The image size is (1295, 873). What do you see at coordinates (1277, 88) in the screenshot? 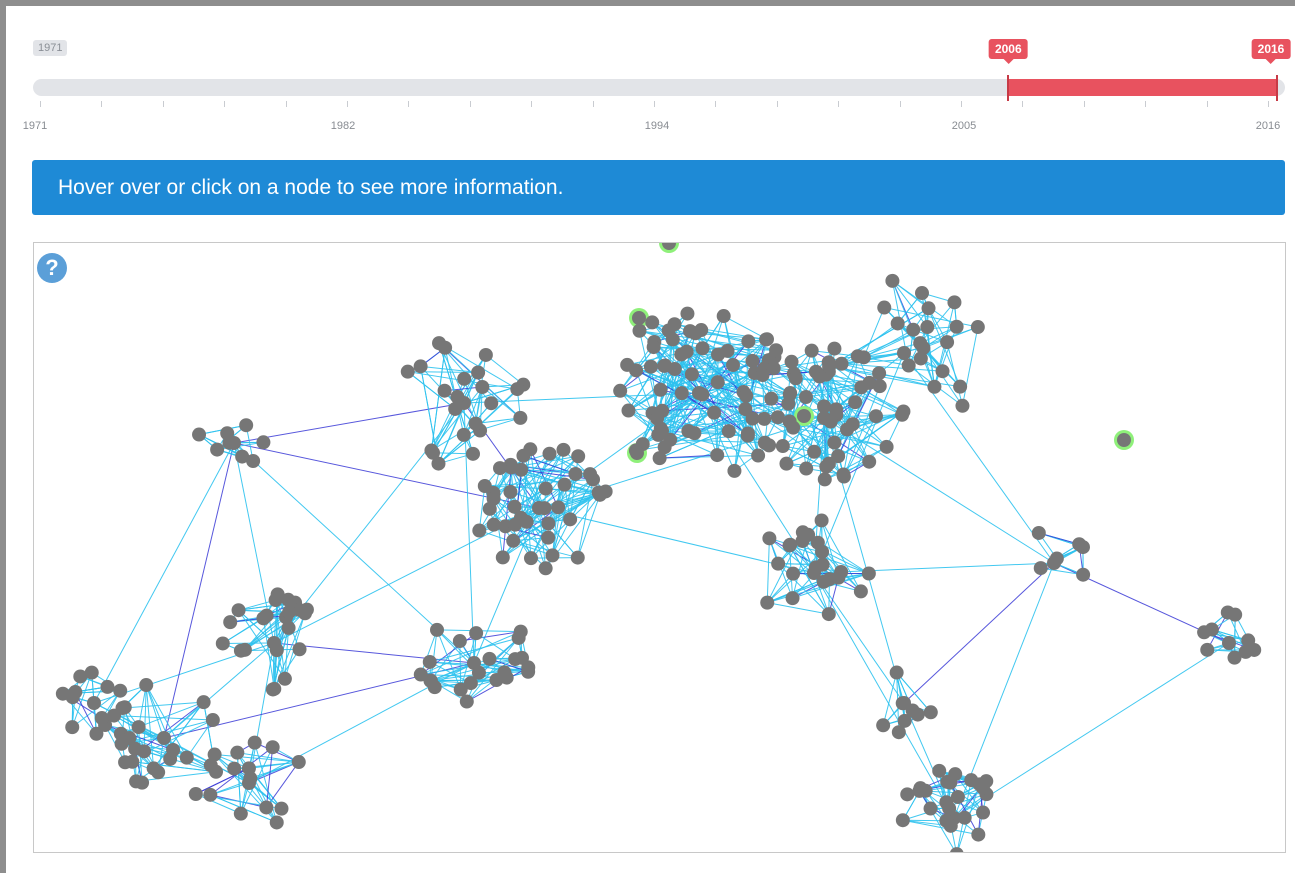
I see `slider-end-handle` at bounding box center [1277, 88].